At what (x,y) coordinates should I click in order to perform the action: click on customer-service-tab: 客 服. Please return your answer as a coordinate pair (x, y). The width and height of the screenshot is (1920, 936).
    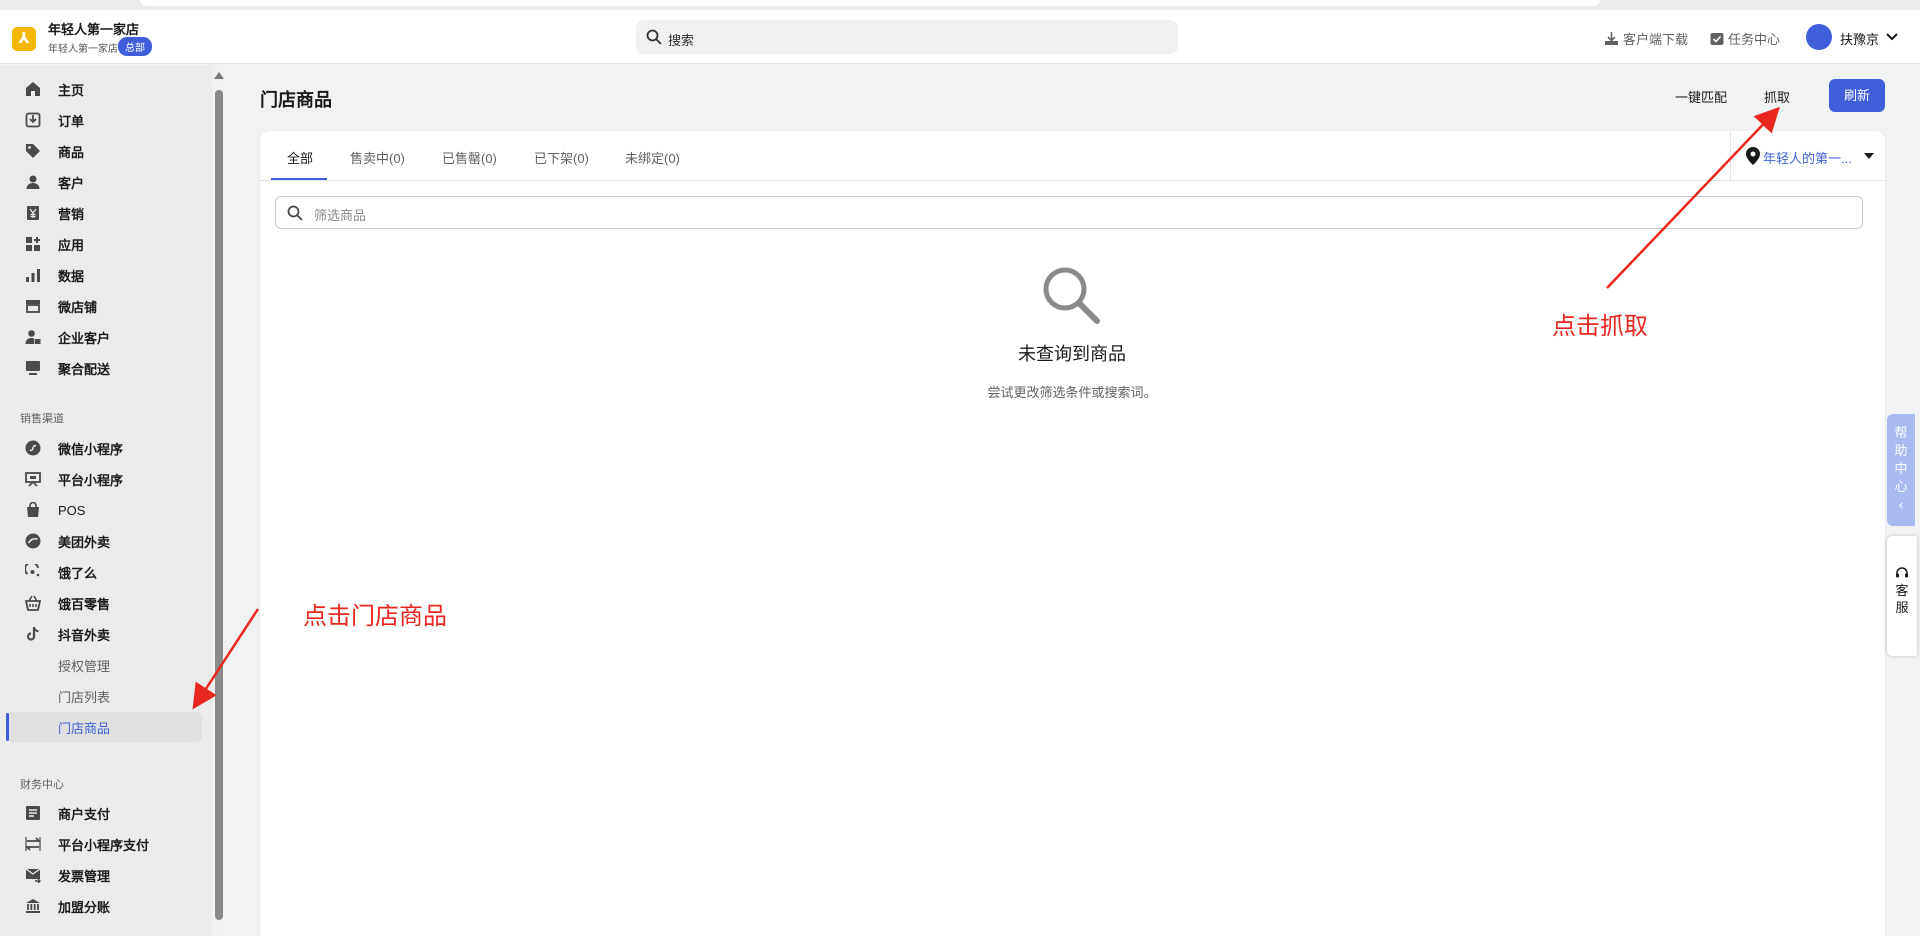
    Looking at the image, I should click on (1902, 596).